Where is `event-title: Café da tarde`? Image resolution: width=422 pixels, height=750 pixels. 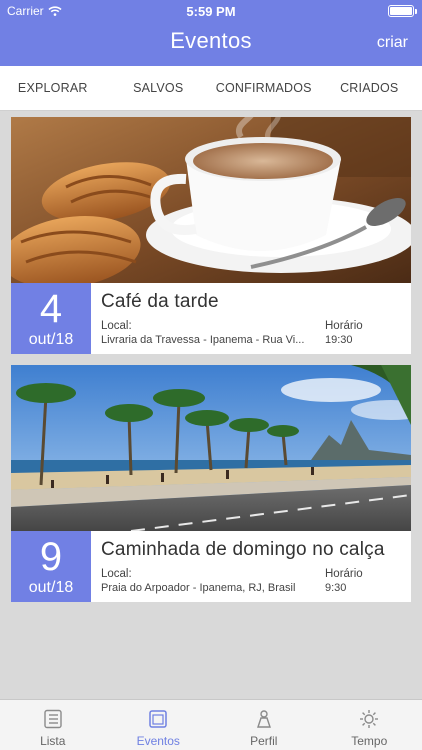 event-title: Café da tarde is located at coordinates (160, 301).